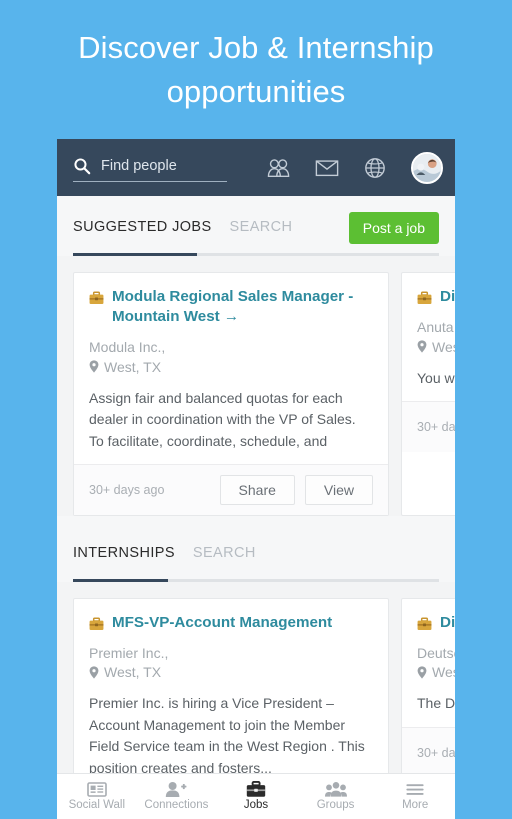 The height and width of the screenshot is (819, 512). What do you see at coordinates (447, 297) in the screenshot?
I see `job-card-title: Dir` at bounding box center [447, 297].